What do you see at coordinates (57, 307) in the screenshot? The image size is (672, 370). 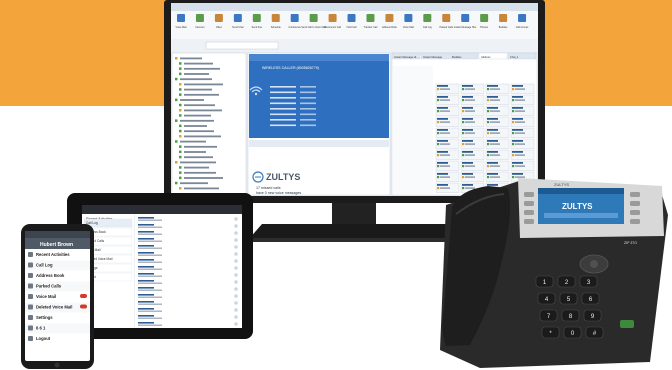 I see `smartphone-menu-item: Deleted Voice Mail` at bounding box center [57, 307].